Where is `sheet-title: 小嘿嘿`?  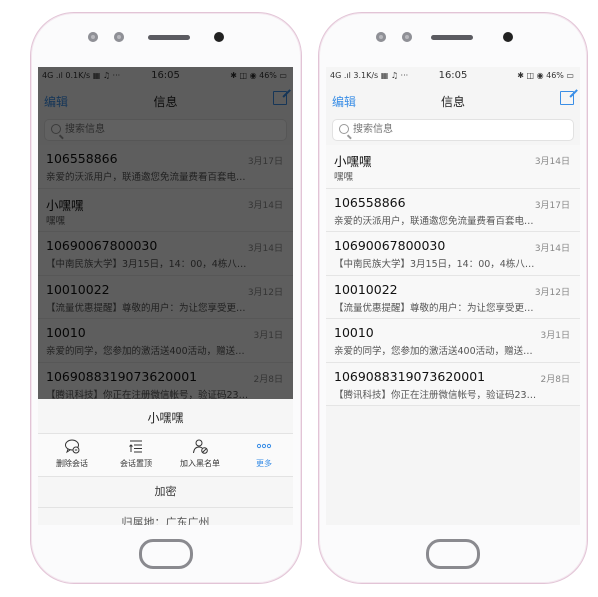
sheet-title: 小嘿嘿 is located at coordinates (165, 418).